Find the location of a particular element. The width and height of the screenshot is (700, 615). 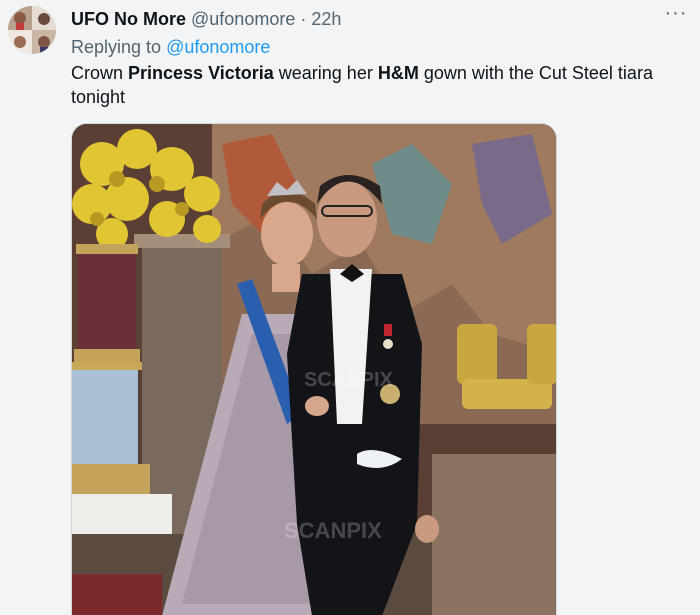

replying-to: Replying to @ufonomore is located at coordinates (170, 47).